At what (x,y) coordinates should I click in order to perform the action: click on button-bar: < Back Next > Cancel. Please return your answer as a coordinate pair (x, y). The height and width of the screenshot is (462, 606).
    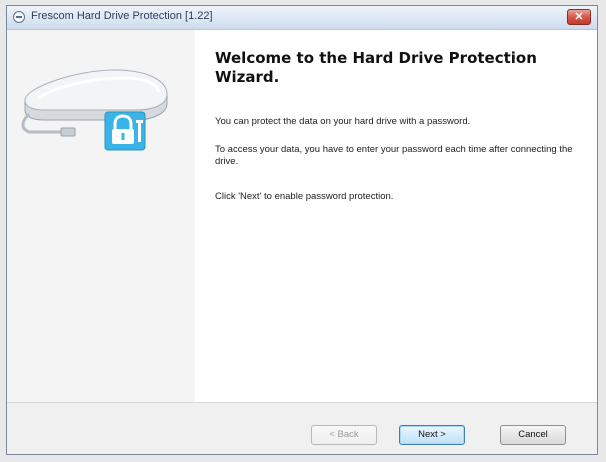
    Looking at the image, I should click on (302, 428).